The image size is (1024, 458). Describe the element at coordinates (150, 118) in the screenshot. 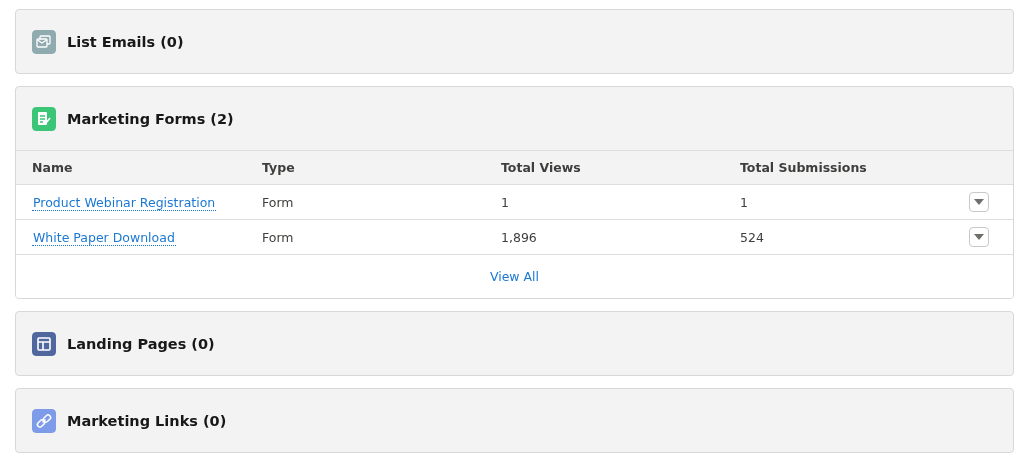

I see `card-title: Marketing Forms (2)` at that location.